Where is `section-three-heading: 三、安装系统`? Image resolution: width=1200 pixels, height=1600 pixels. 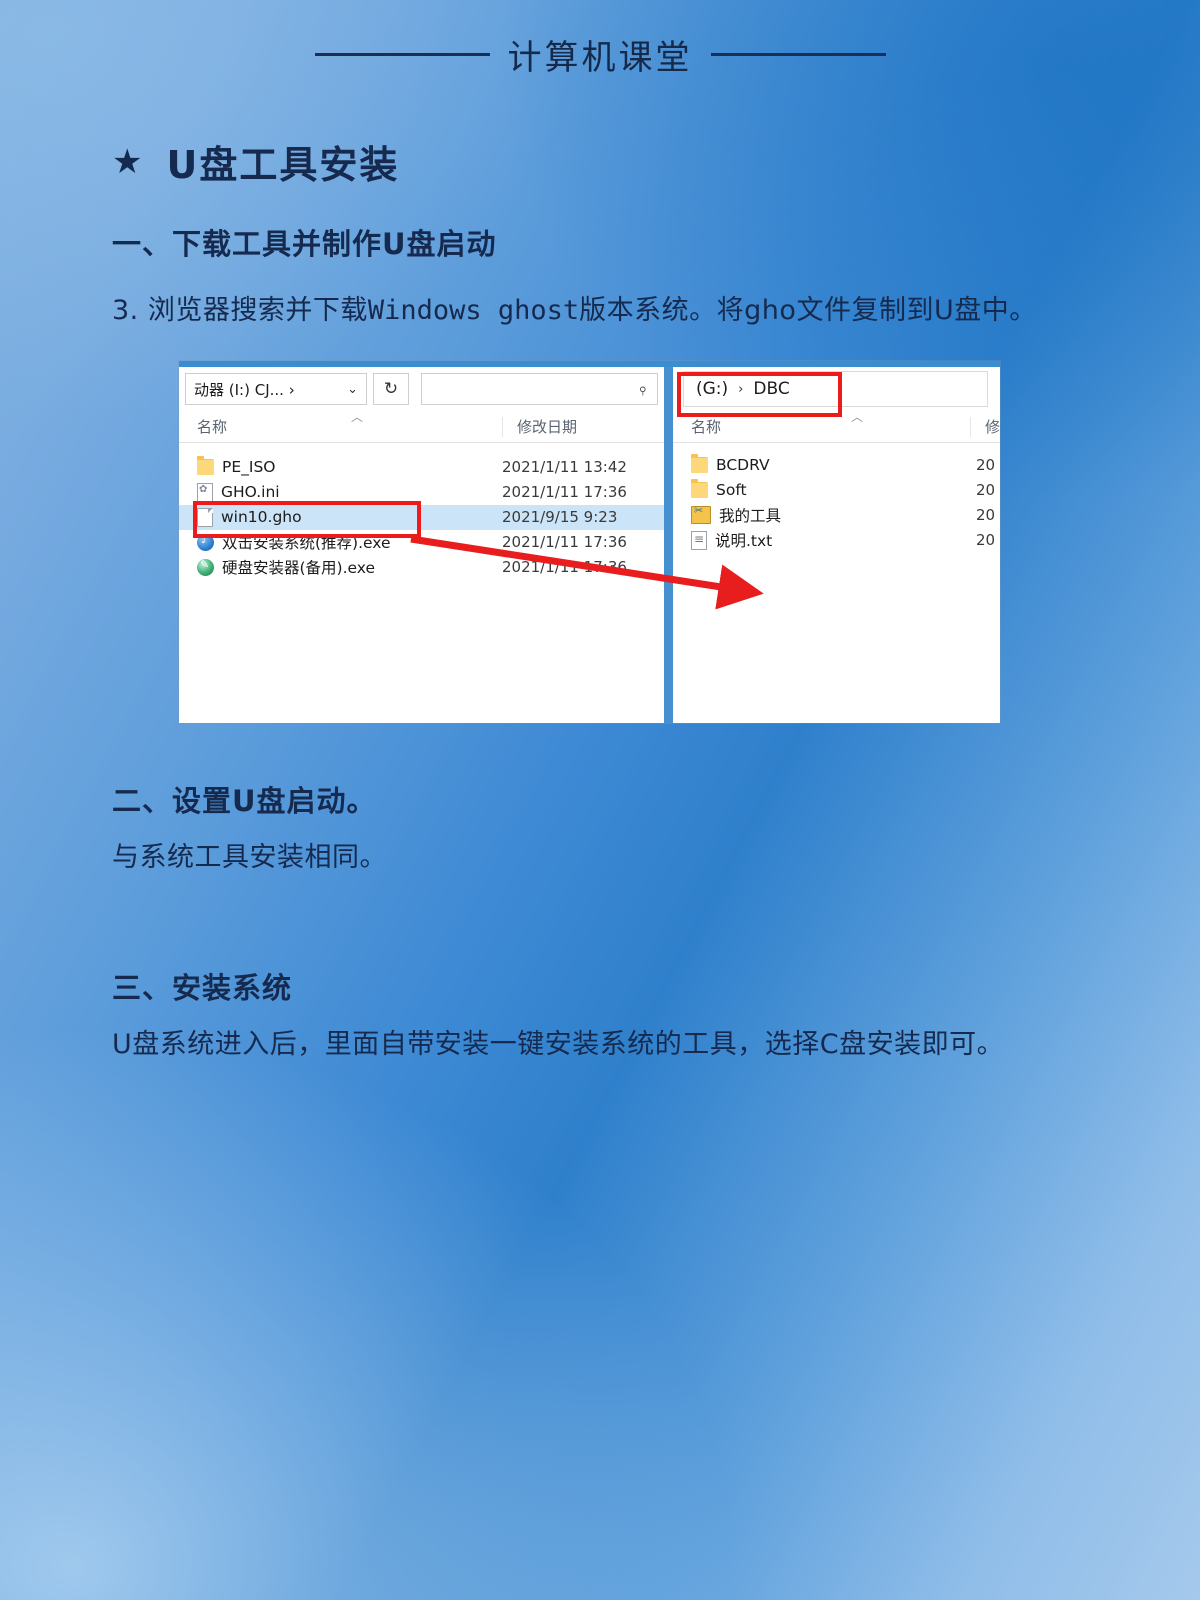
section-three-heading: 三、安装系统 is located at coordinates (202, 988).